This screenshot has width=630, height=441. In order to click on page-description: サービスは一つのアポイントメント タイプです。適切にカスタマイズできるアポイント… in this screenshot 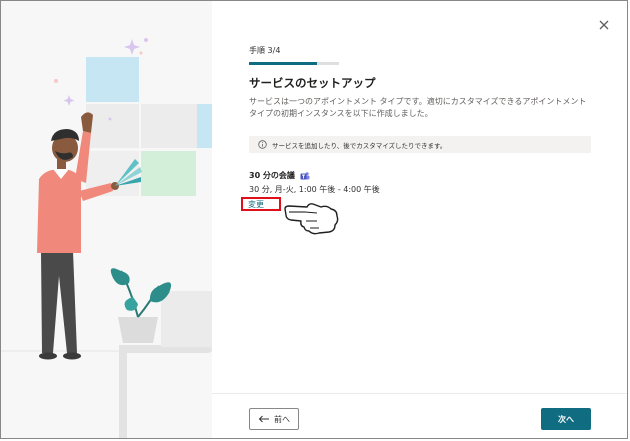, I will do `click(418, 107)`.